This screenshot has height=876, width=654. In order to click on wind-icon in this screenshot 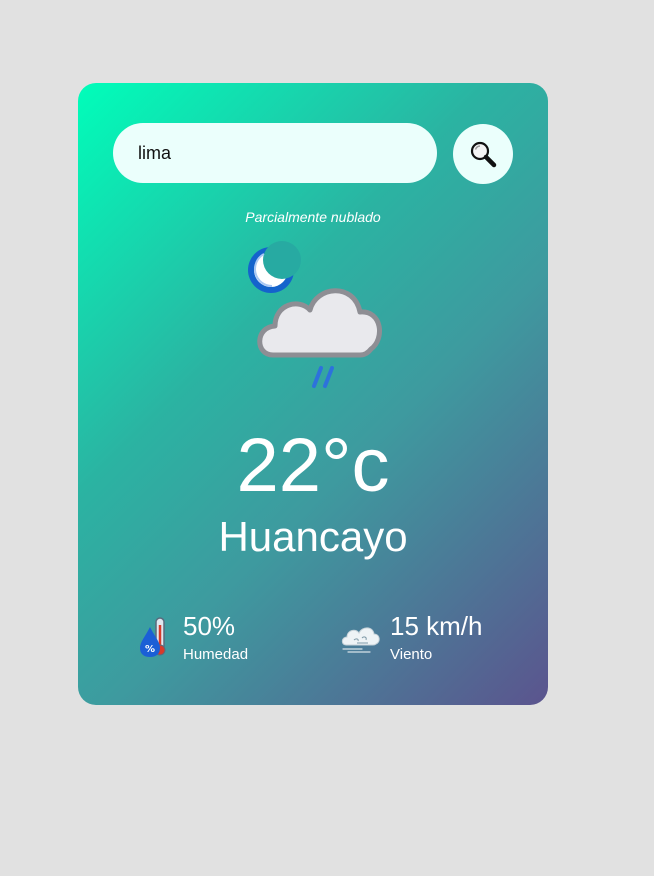, I will do `click(360, 640)`.